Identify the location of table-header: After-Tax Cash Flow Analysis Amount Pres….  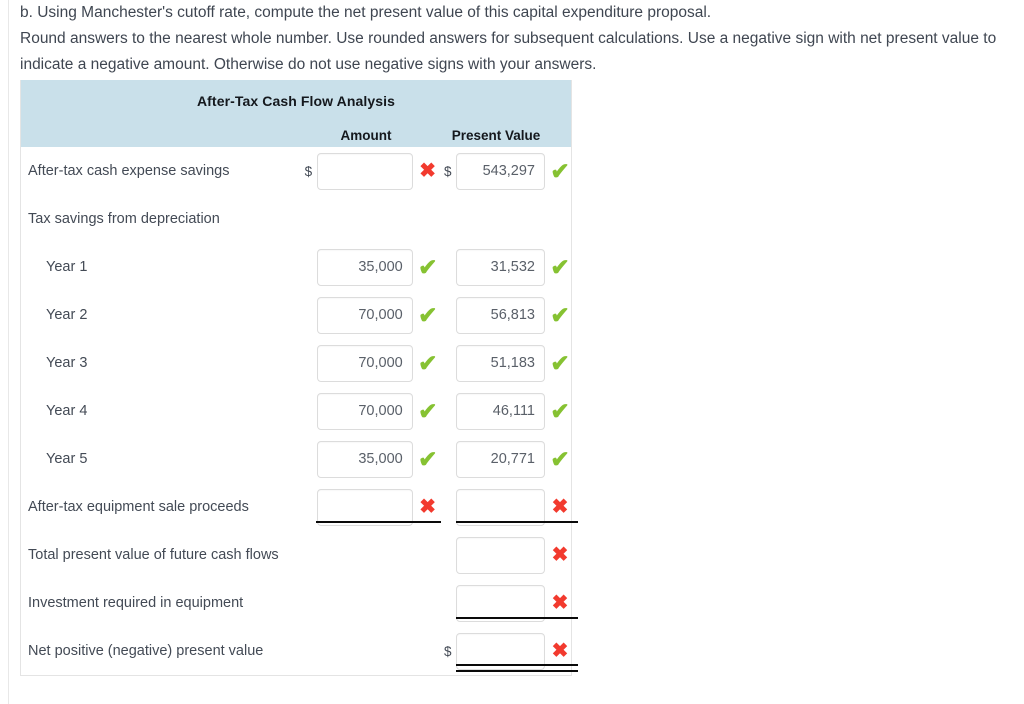
(296, 113).